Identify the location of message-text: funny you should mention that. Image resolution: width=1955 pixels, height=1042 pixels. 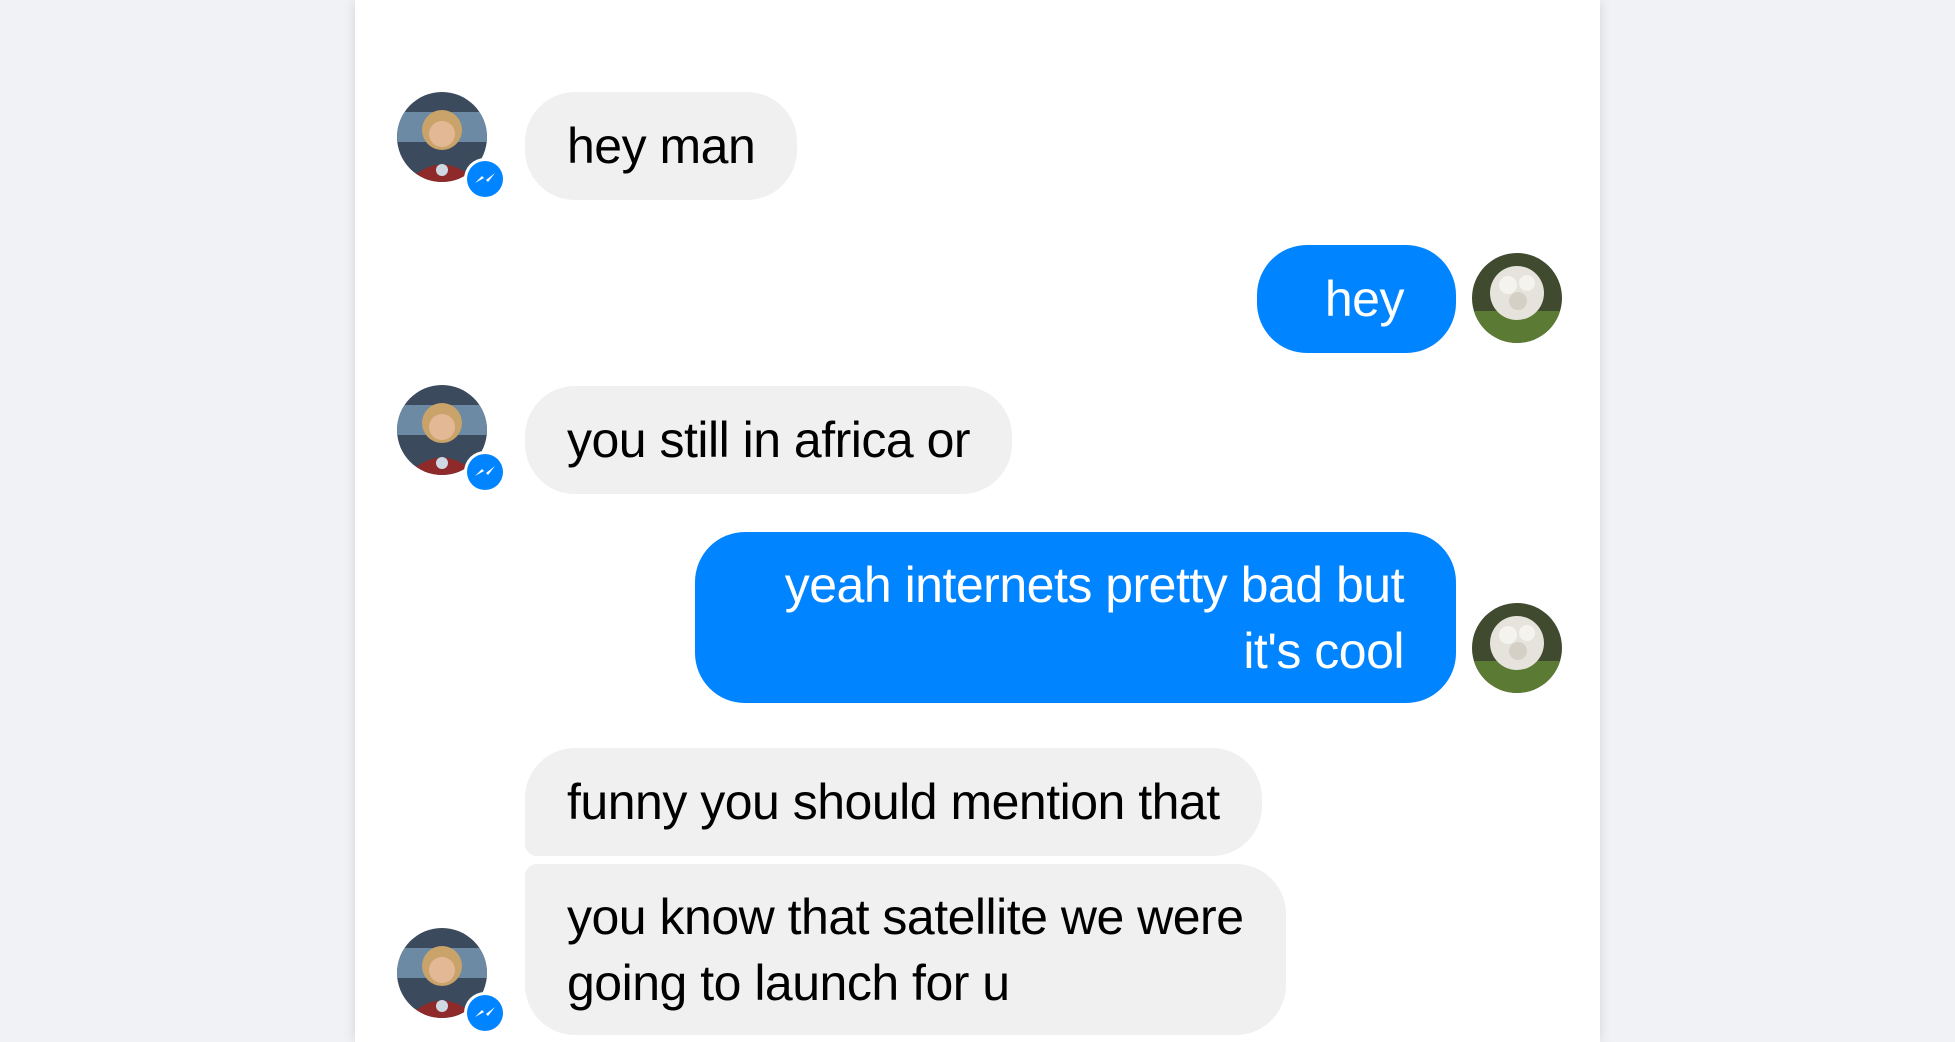
(893, 802).